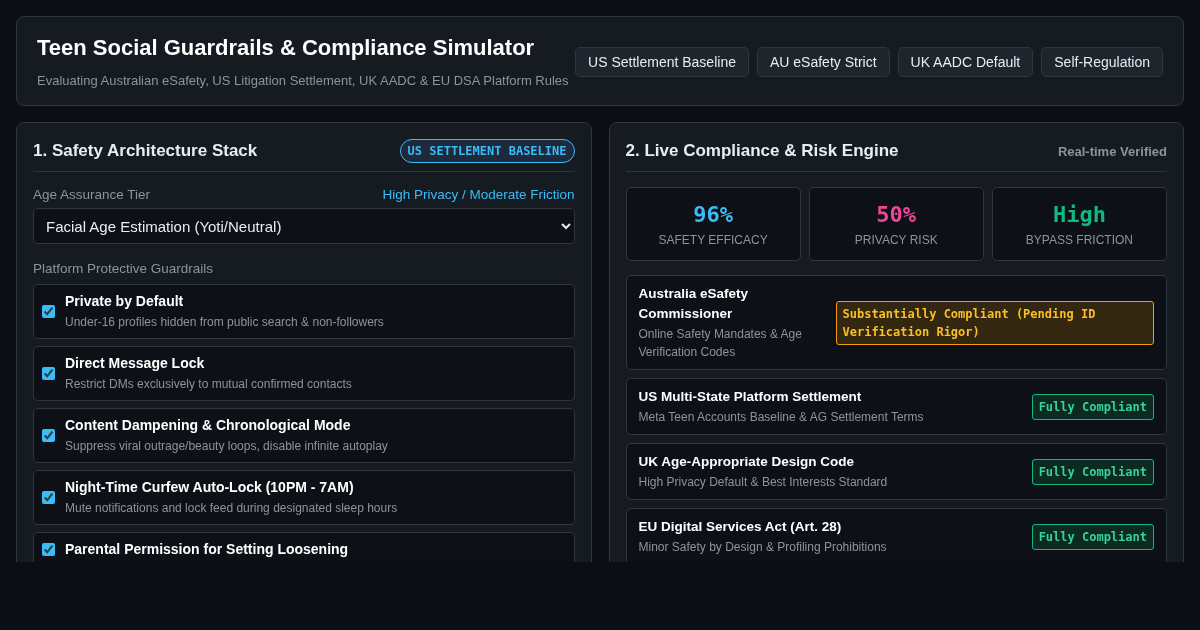  Describe the element at coordinates (896, 214) in the screenshot. I see `metric-value: 50%` at that location.